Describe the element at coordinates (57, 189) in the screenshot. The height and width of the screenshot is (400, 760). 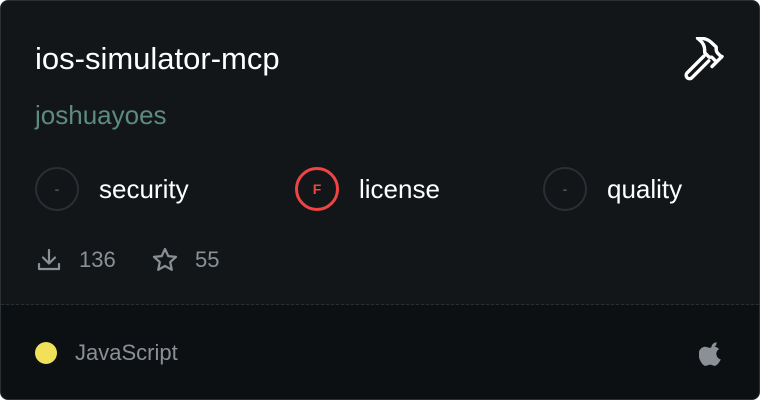
I see `security-grade-badge: -` at that location.